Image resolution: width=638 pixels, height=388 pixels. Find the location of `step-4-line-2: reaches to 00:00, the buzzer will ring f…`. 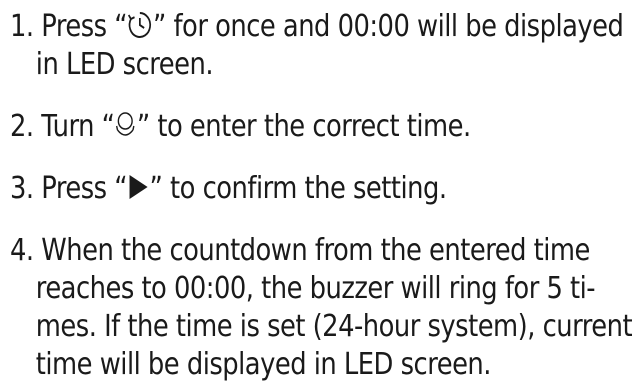

step-4-line-2: reaches to 00:00, the buzzer will ring f… is located at coordinates (315, 288).